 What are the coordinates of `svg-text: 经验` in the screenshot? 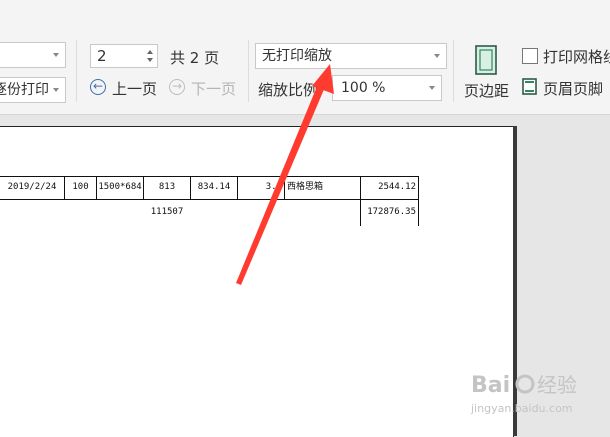 It's located at (557, 385).